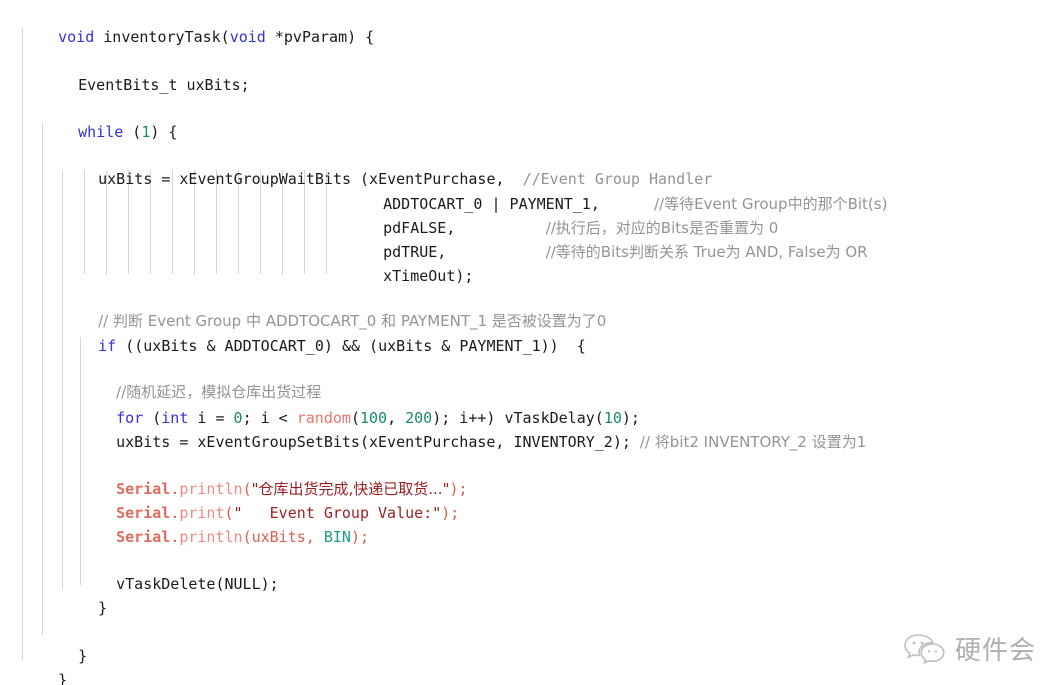 Image resolution: width=1056 pixels, height=685 pixels. Describe the element at coordinates (635, 442) in the screenshot. I see `comment-spacer` at that location.